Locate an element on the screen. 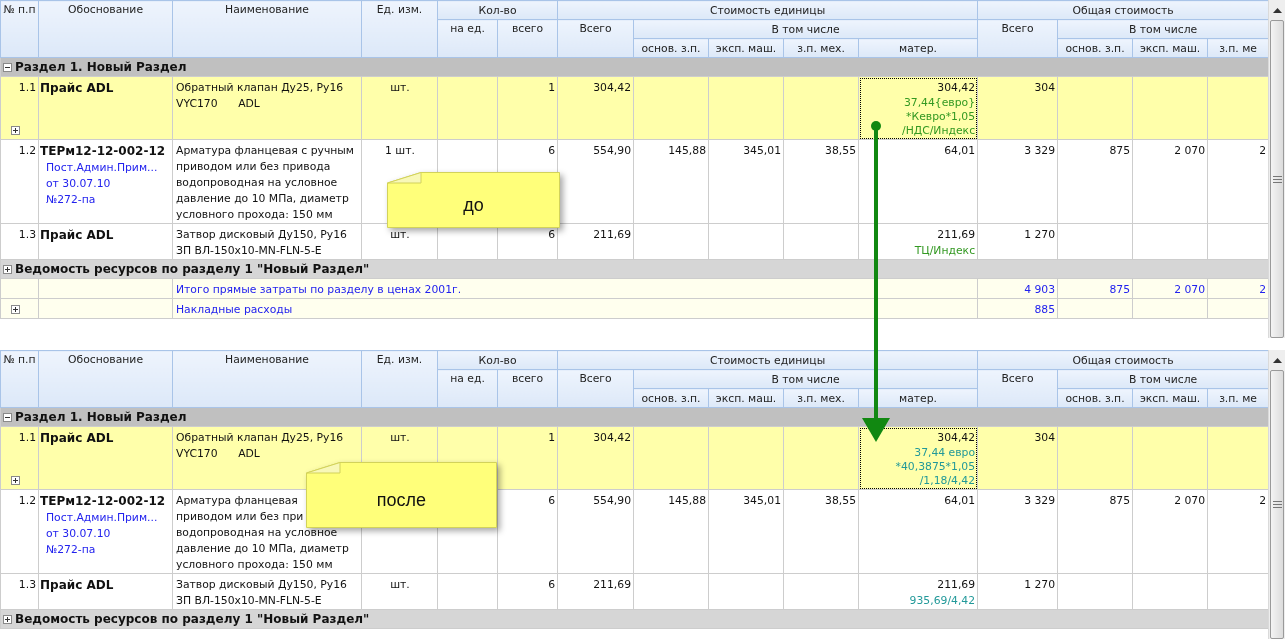 Image resolution: width=1285 pixels, height=639 pixels. table-row: 1.3 Прайс ADL Затвор дисковый Ду150, Ру16 ЗП ВЛ-150x10-MN-FLN-5-E шт. 6 211,69 211,69 ТЦ/Индекс 1 270 is located at coordinates (634, 241).